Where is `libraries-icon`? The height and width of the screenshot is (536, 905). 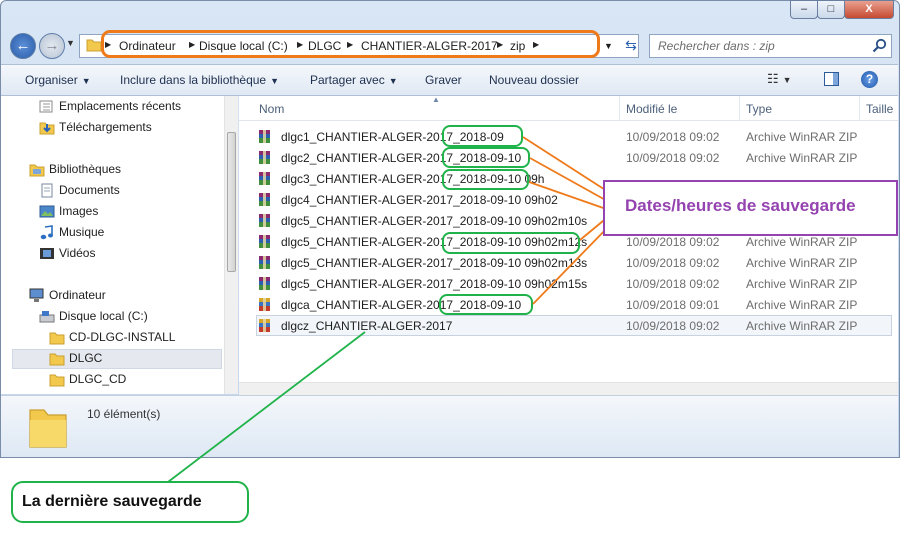 libraries-icon is located at coordinates (37, 170).